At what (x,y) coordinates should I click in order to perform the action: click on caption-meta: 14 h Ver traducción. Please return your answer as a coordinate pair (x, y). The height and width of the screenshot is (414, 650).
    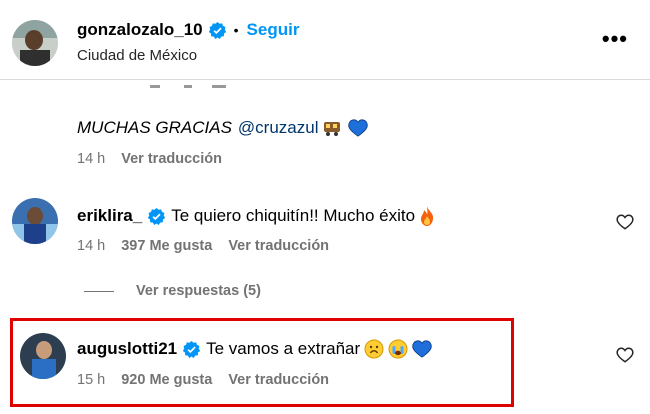
    Looking at the image, I should click on (157, 159).